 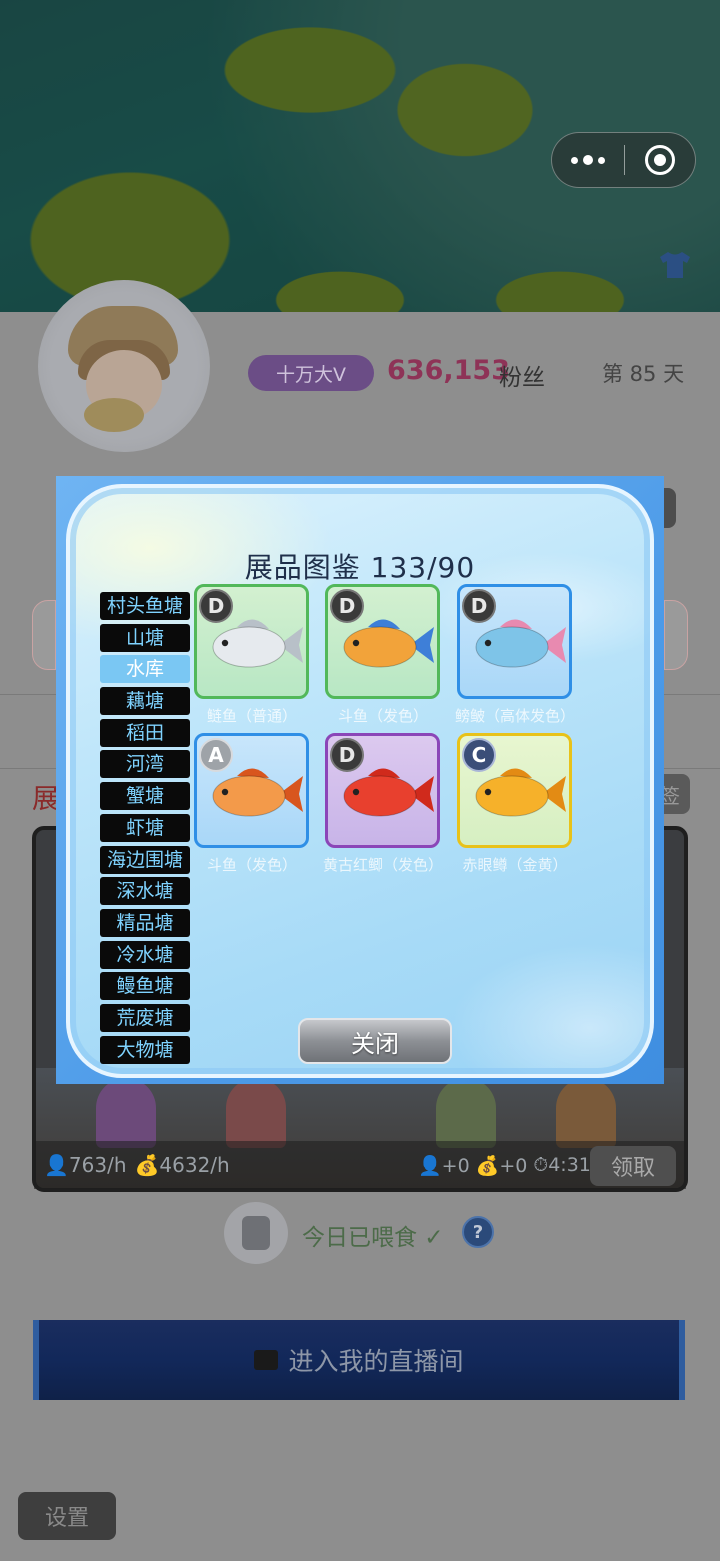 I want to click on pond-tab: 深水塘, so click(x=145, y=891).